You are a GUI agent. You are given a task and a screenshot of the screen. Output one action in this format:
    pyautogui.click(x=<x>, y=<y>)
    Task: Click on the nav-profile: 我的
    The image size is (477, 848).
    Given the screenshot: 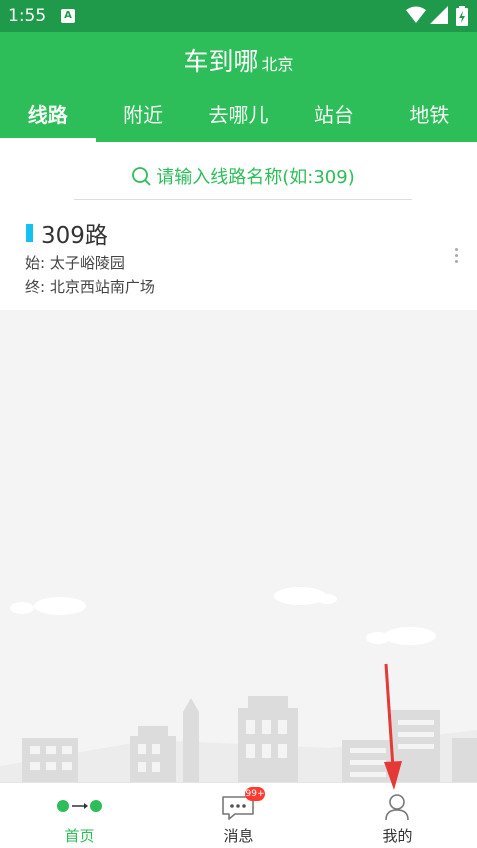 What is the action you would take?
    pyautogui.click(x=397, y=815)
    